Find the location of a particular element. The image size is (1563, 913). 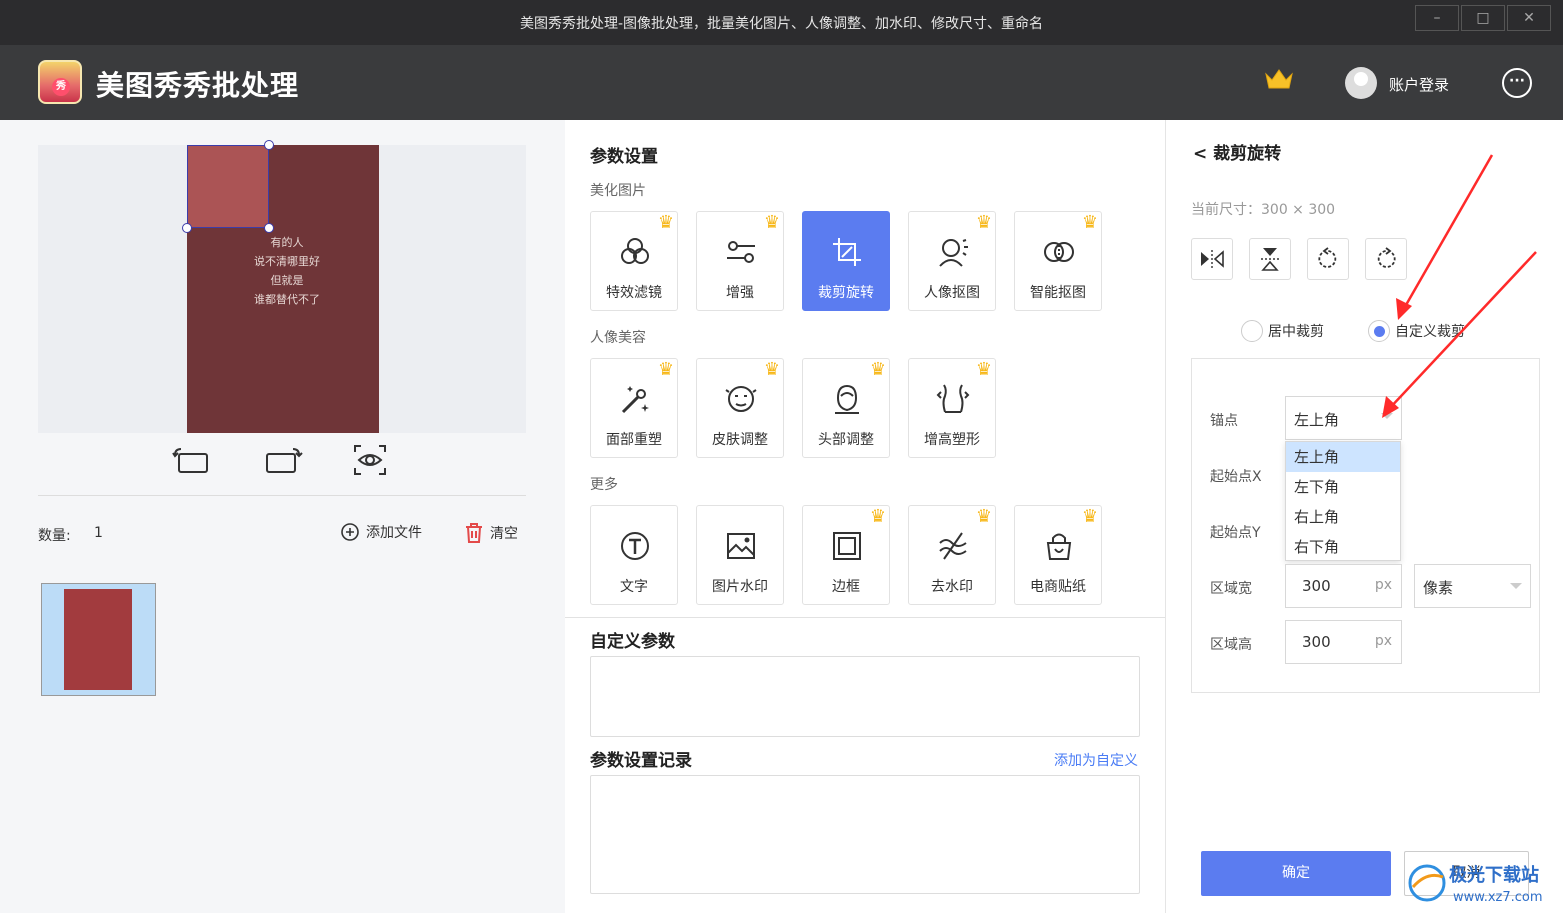

crop-icon is located at coordinates (847, 252).